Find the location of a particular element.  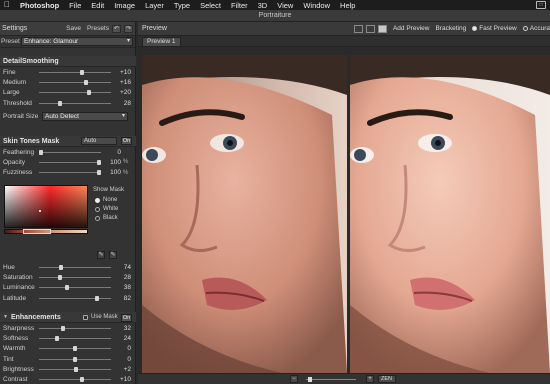

show-mask-label: Show Mask is located at coordinates (109, 190).